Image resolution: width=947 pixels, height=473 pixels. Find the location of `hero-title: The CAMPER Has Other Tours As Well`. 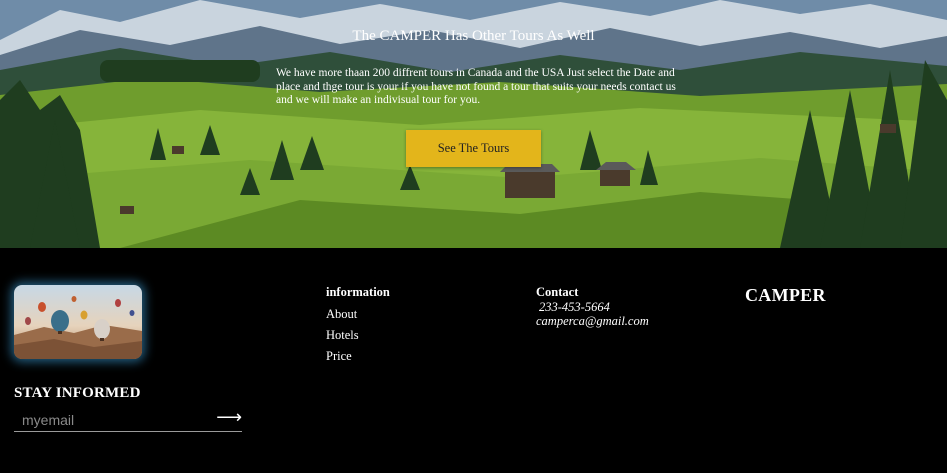

hero-title: The CAMPER Has Other Tours As Well is located at coordinates (473, 36).